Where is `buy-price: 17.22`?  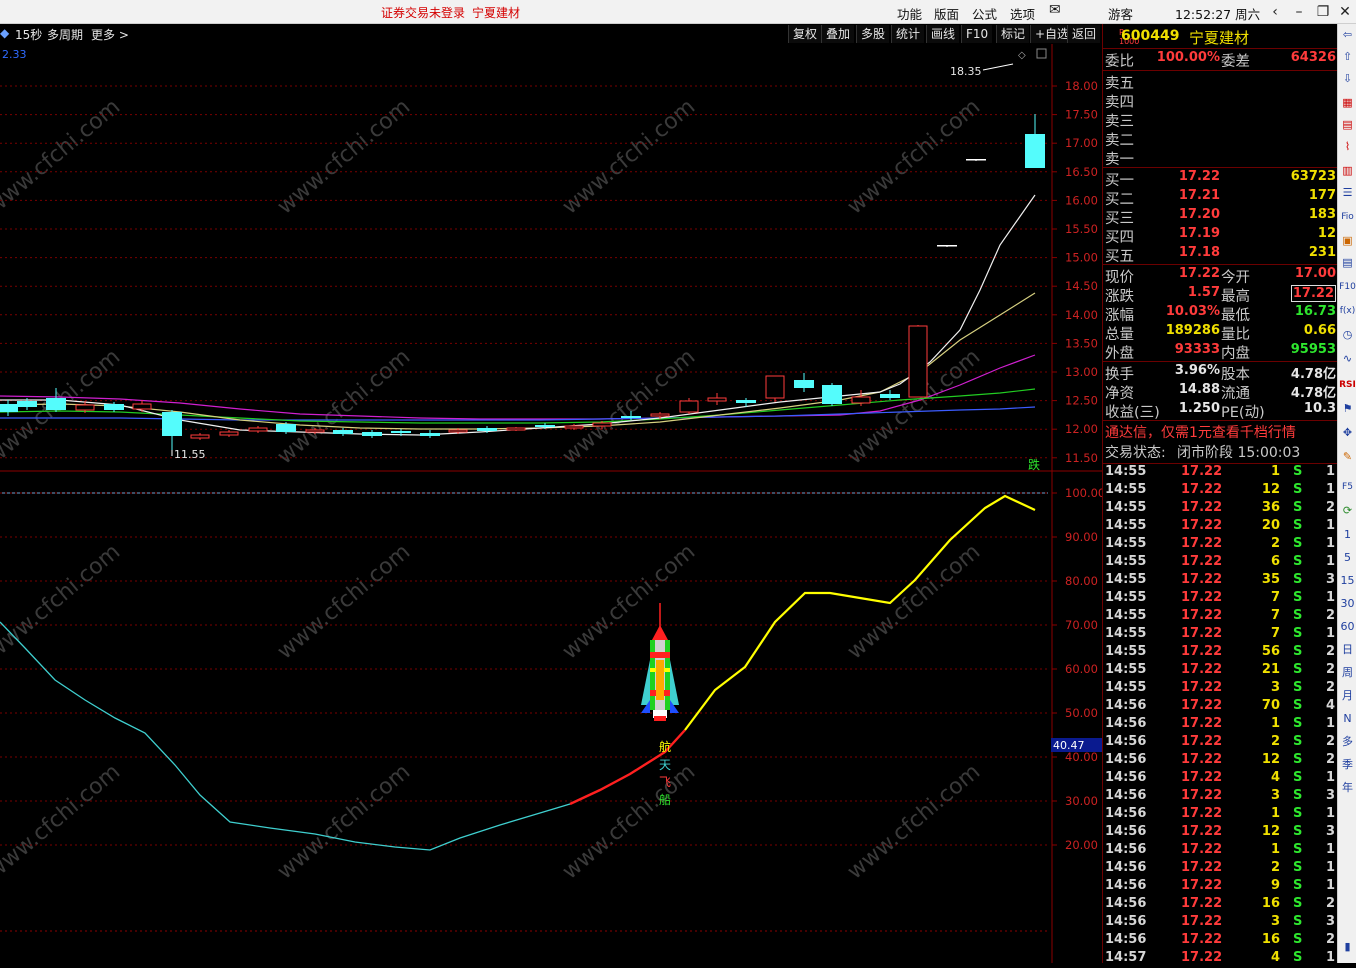 buy-price: 17.22 is located at coordinates (1199, 176).